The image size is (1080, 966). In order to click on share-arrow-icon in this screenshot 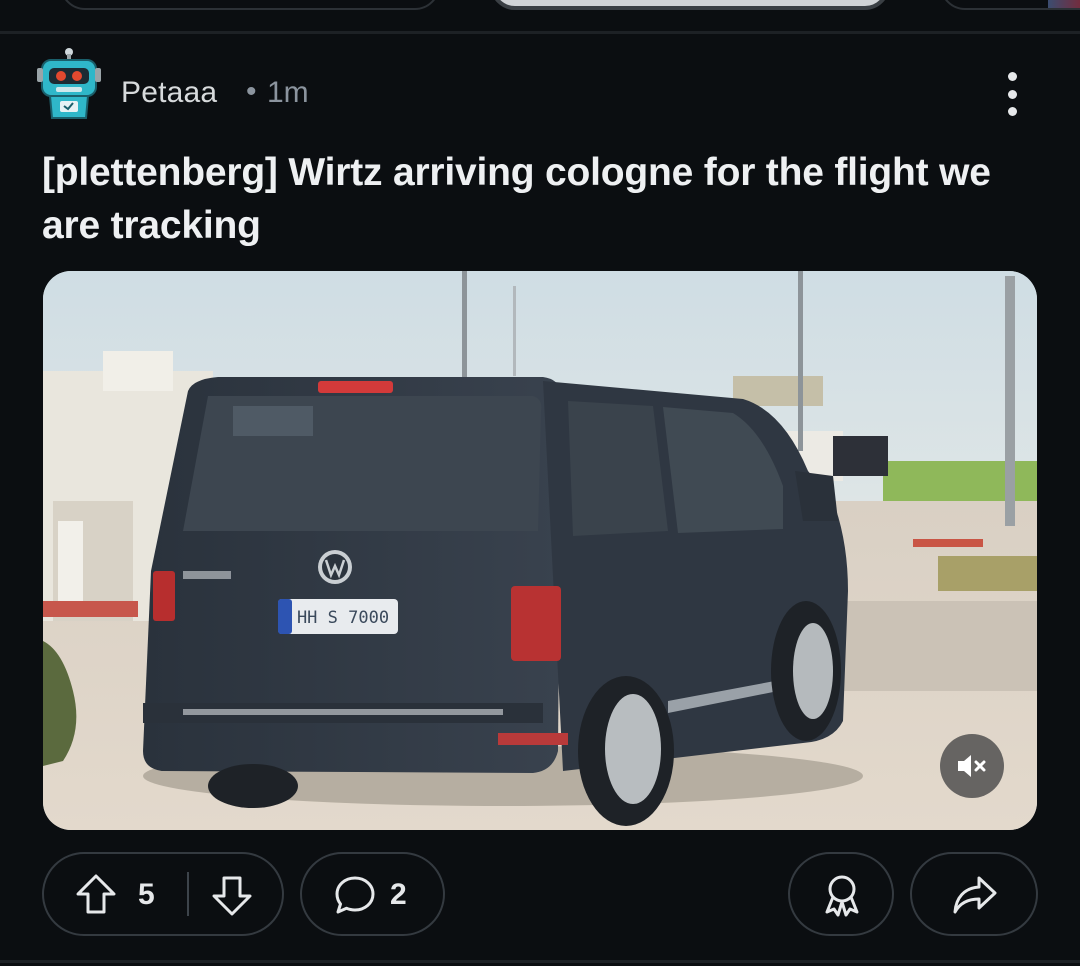, I will do `click(975, 895)`.